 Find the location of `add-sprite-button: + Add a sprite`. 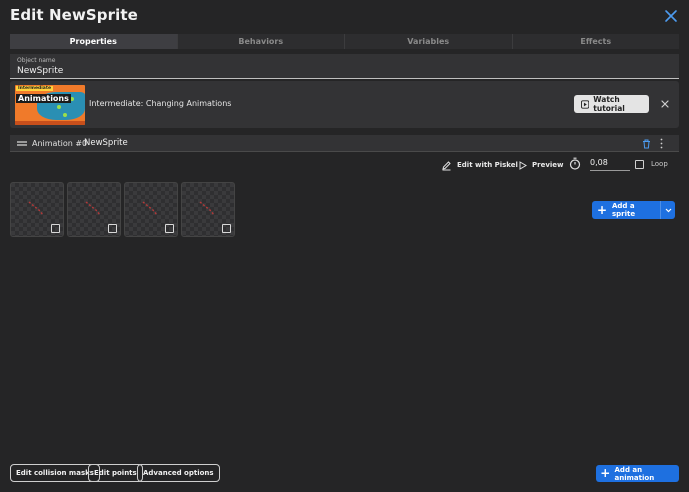

add-sprite-button: + Add a sprite is located at coordinates (633, 210).